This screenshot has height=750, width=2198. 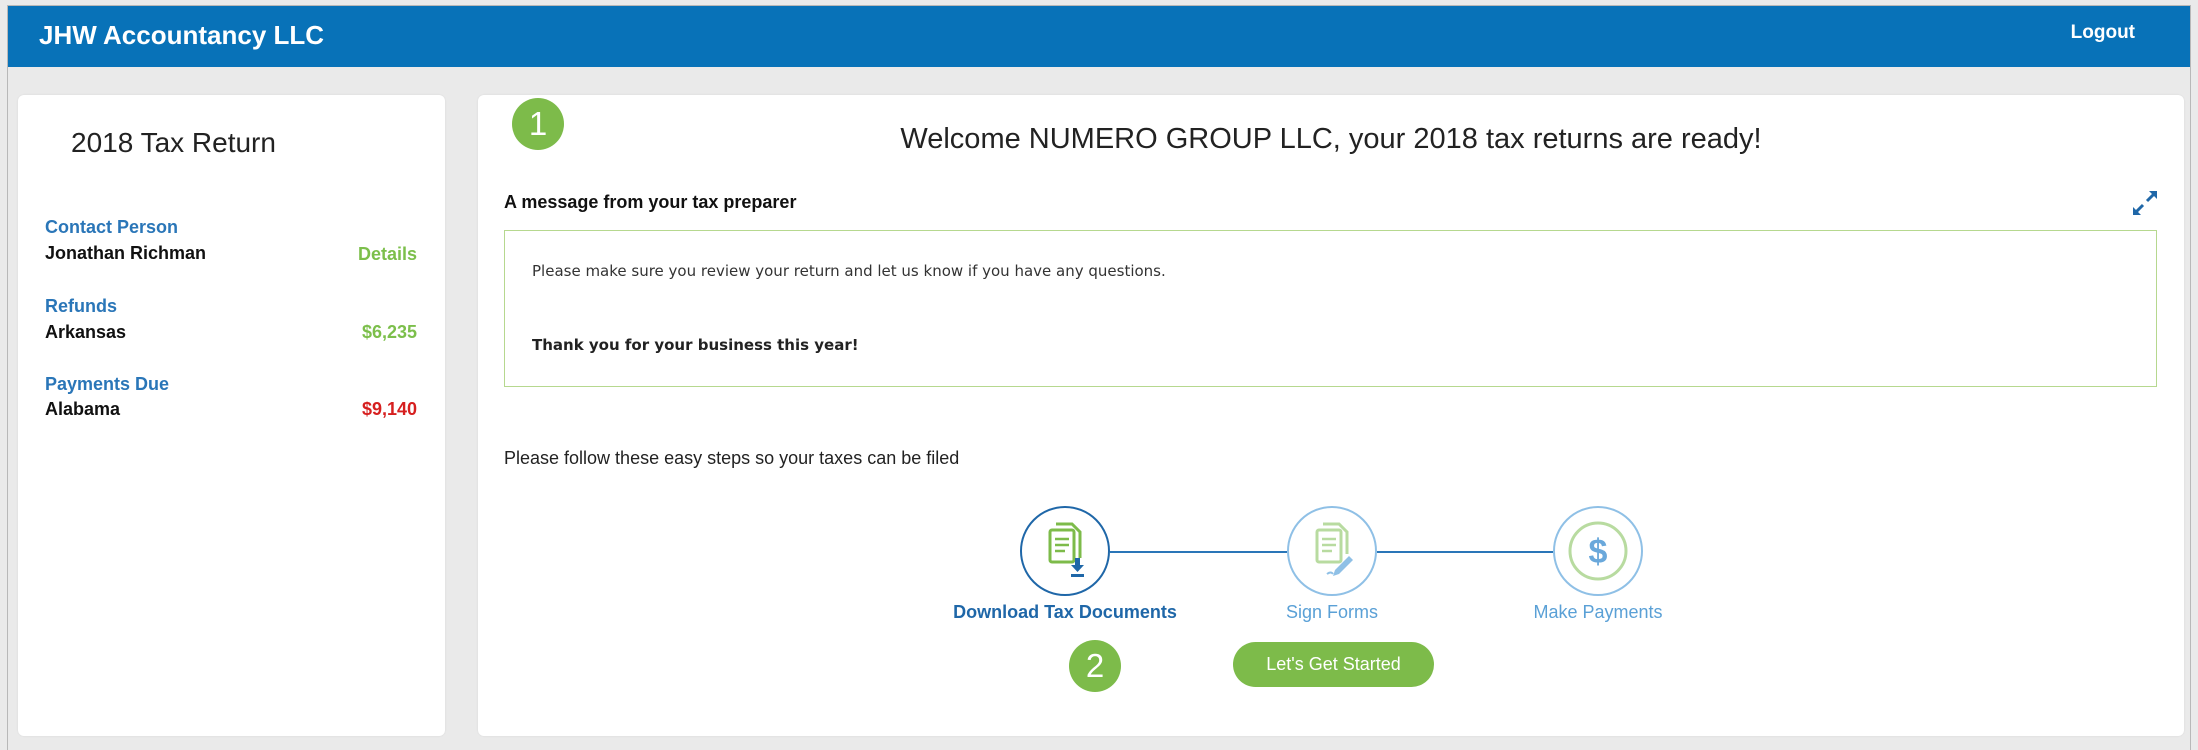 What do you see at coordinates (1332, 612) in the screenshot?
I see `step-label-sign: Sign Forms` at bounding box center [1332, 612].